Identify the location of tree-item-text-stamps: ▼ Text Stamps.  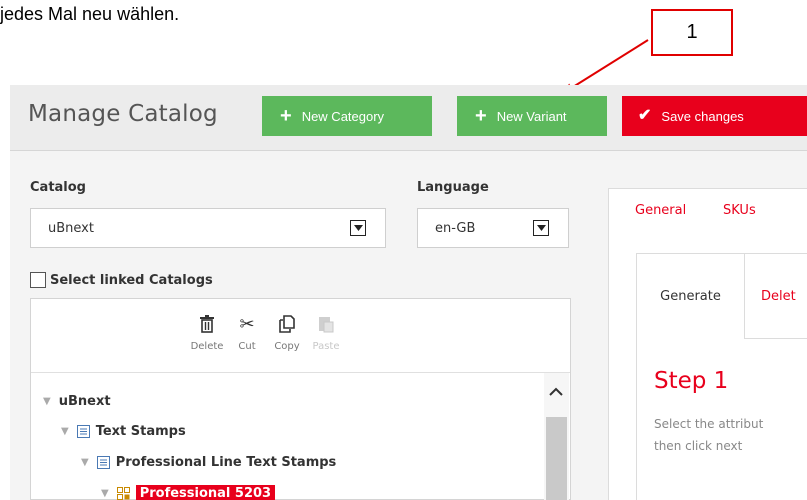
(123, 431).